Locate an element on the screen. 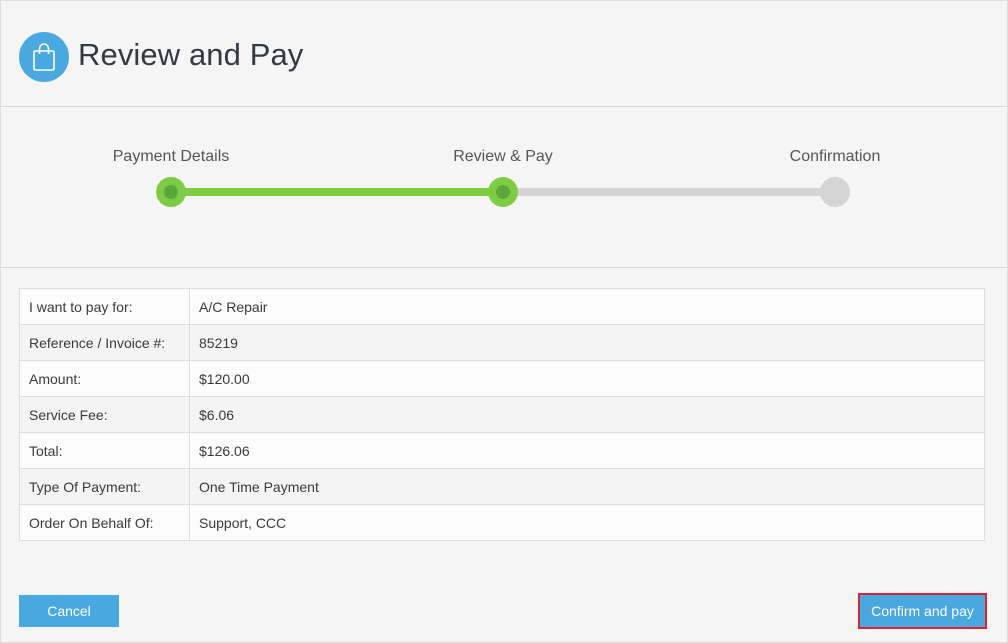 The height and width of the screenshot is (643, 1008). row-value: A/C Repair is located at coordinates (587, 306).